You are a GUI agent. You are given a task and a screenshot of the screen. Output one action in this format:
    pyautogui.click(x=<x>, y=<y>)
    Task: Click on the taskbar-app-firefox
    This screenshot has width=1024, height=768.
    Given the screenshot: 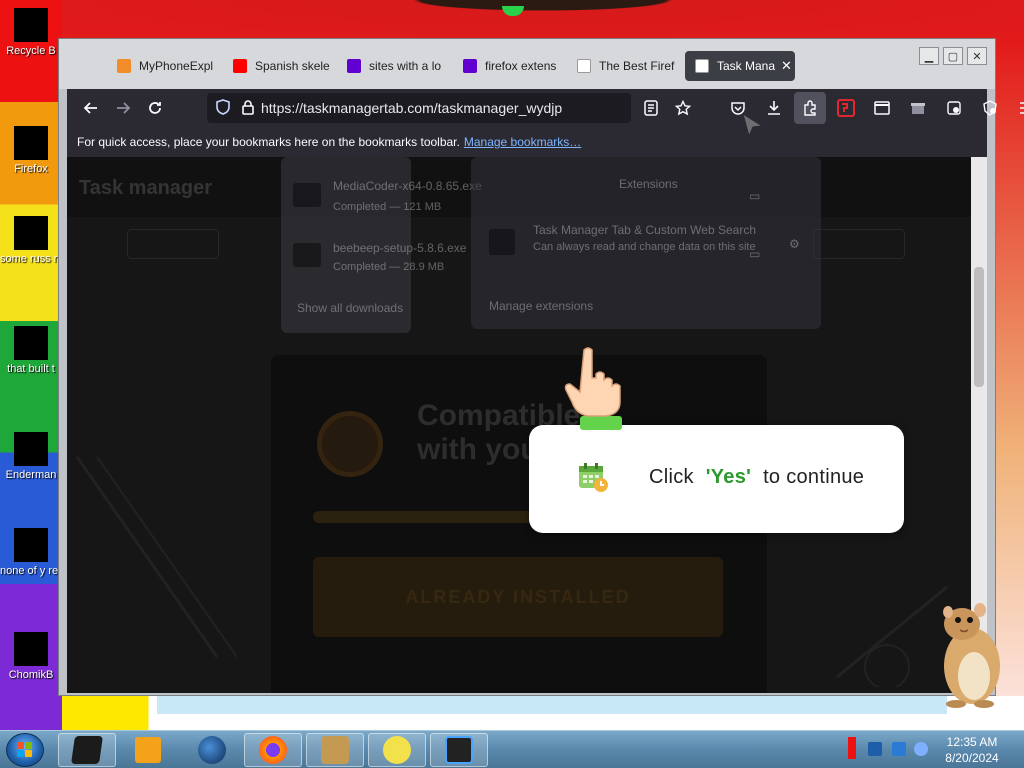 What is the action you would take?
    pyautogui.click(x=273, y=750)
    